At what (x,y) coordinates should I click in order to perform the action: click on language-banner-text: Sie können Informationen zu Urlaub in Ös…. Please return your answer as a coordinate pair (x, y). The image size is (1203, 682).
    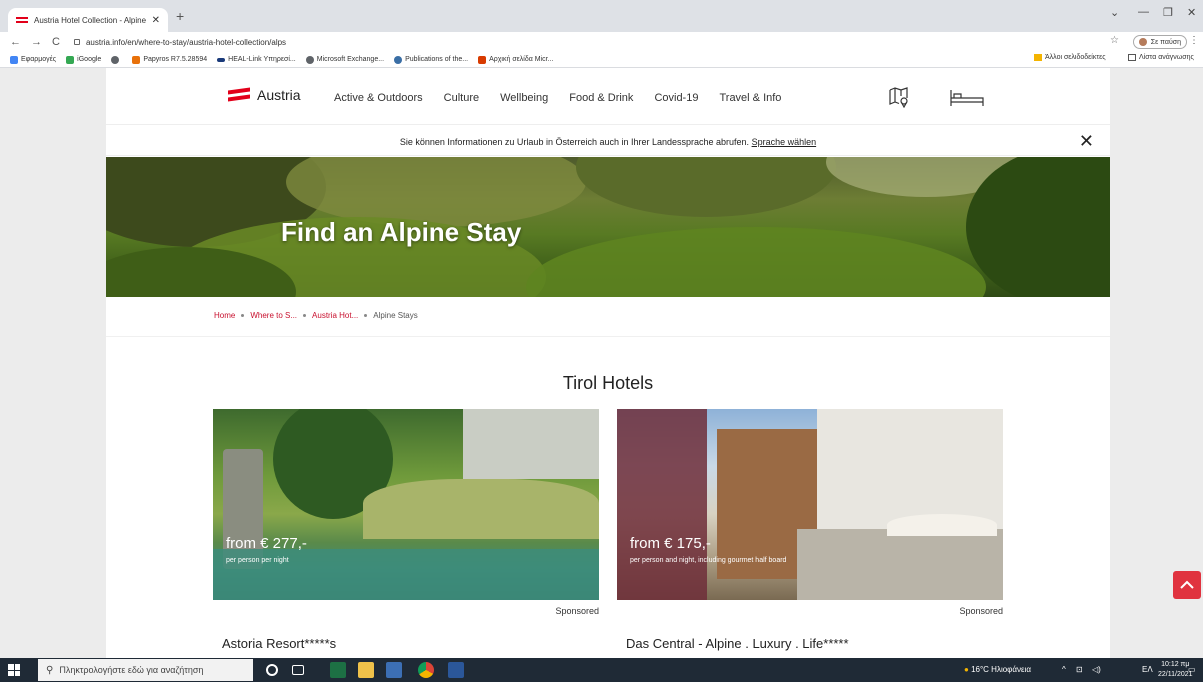
    Looking at the image, I should click on (608, 142).